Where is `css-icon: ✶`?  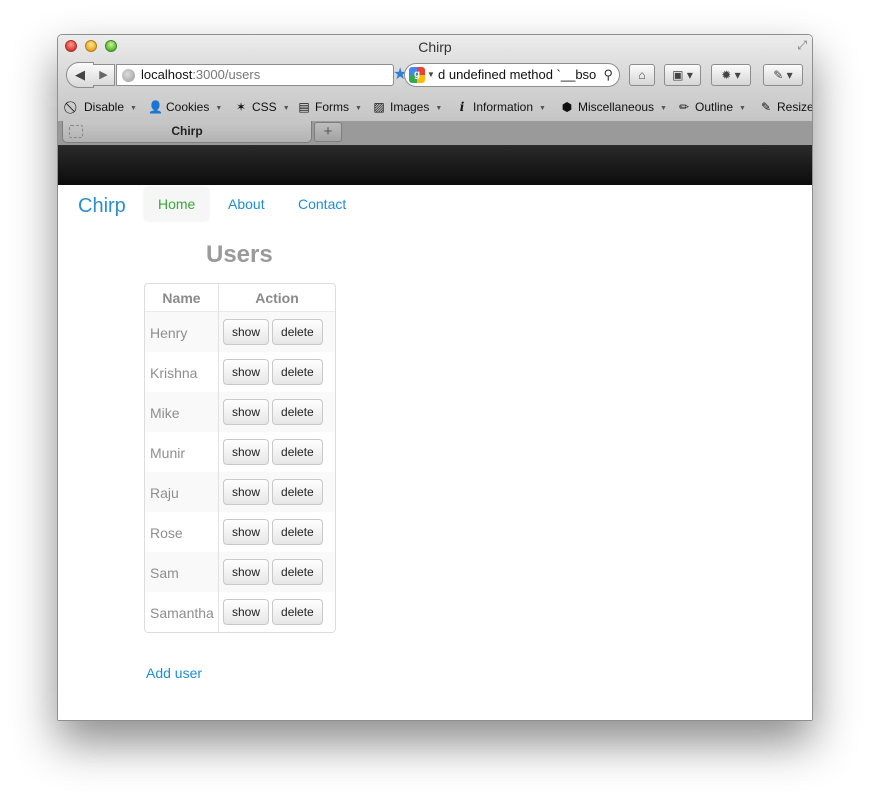 css-icon: ✶ is located at coordinates (241, 107).